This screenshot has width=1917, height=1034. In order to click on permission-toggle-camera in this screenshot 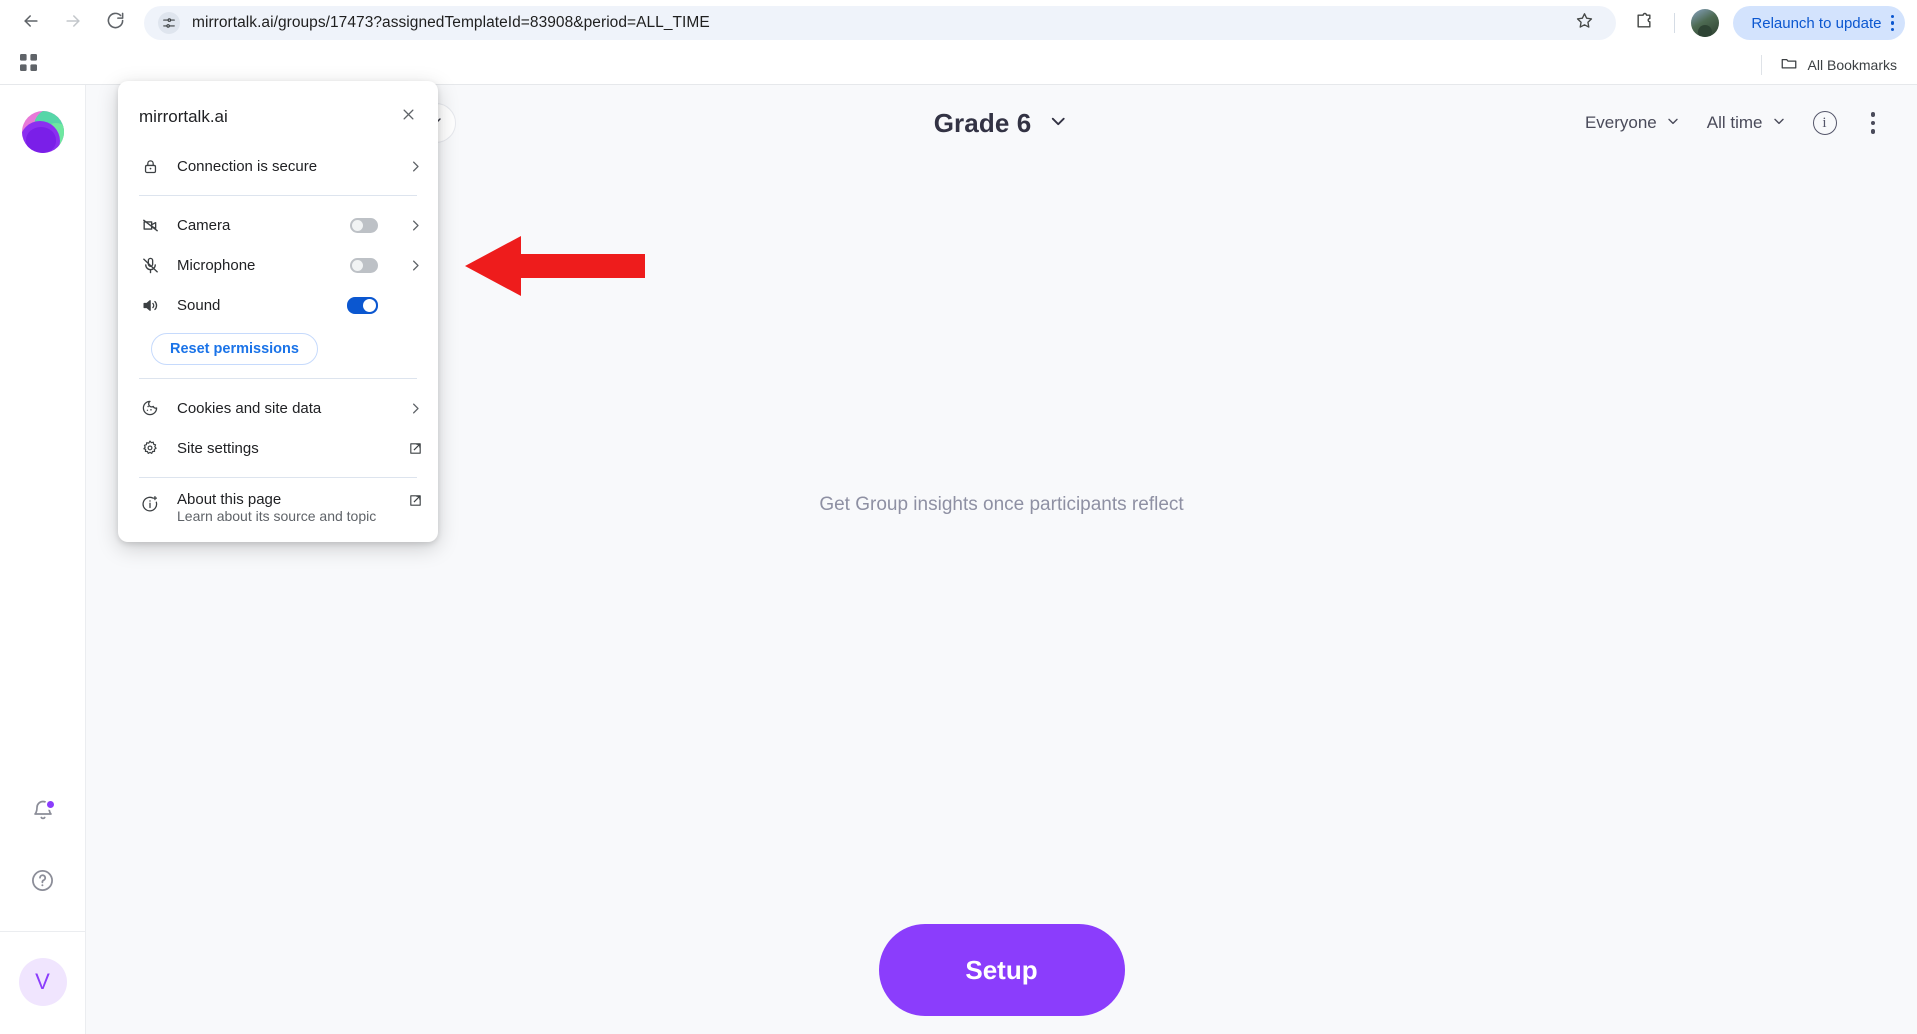, I will do `click(364, 225)`.